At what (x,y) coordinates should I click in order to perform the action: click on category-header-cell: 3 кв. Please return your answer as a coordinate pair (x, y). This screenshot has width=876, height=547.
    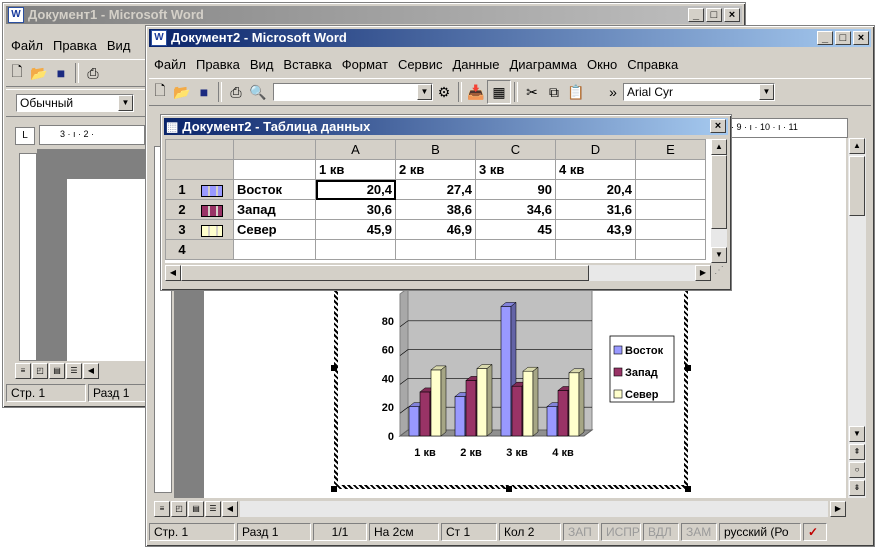
    Looking at the image, I should click on (515, 169).